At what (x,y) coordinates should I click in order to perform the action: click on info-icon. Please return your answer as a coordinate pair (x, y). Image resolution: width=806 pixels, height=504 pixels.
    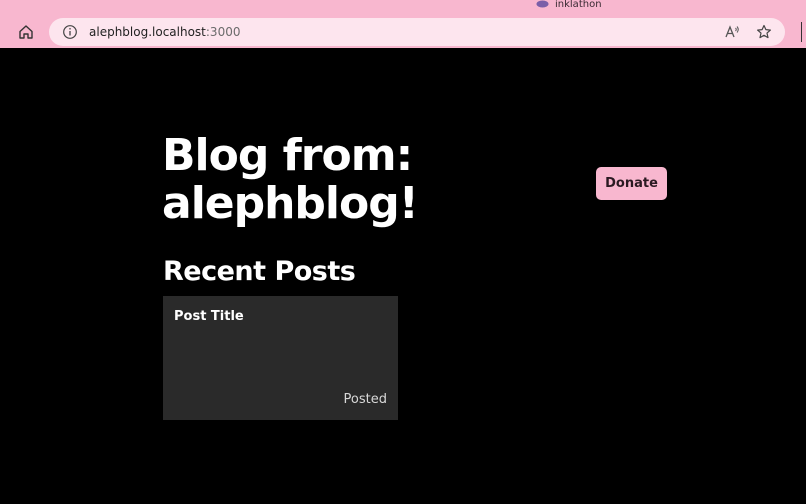
    Looking at the image, I should click on (70, 32).